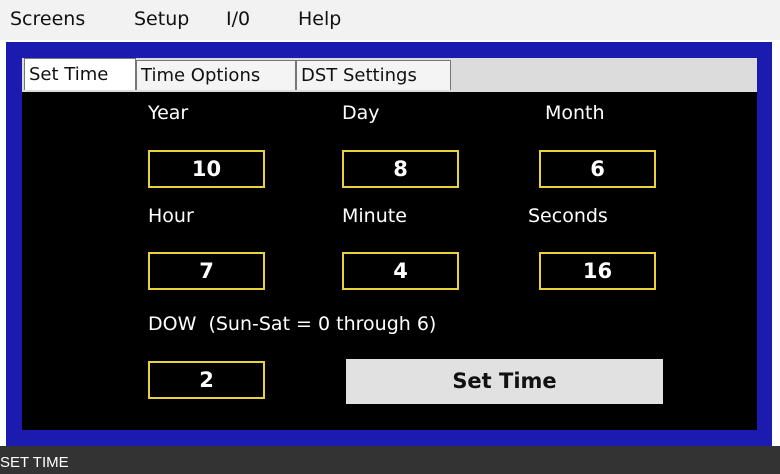  What do you see at coordinates (575, 113) in the screenshot?
I see `month-label: Month` at bounding box center [575, 113].